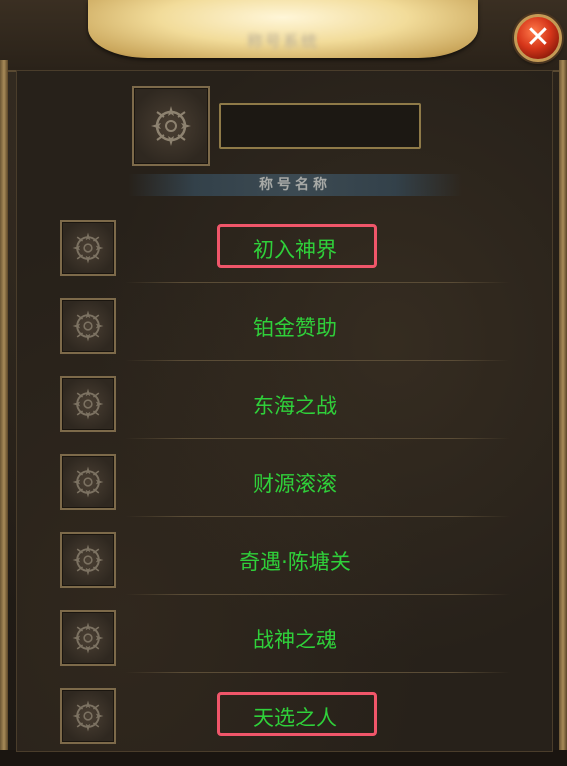 The width and height of the screenshot is (567, 766). I want to click on title-label: 奇遇·陈塘关, so click(295, 562).